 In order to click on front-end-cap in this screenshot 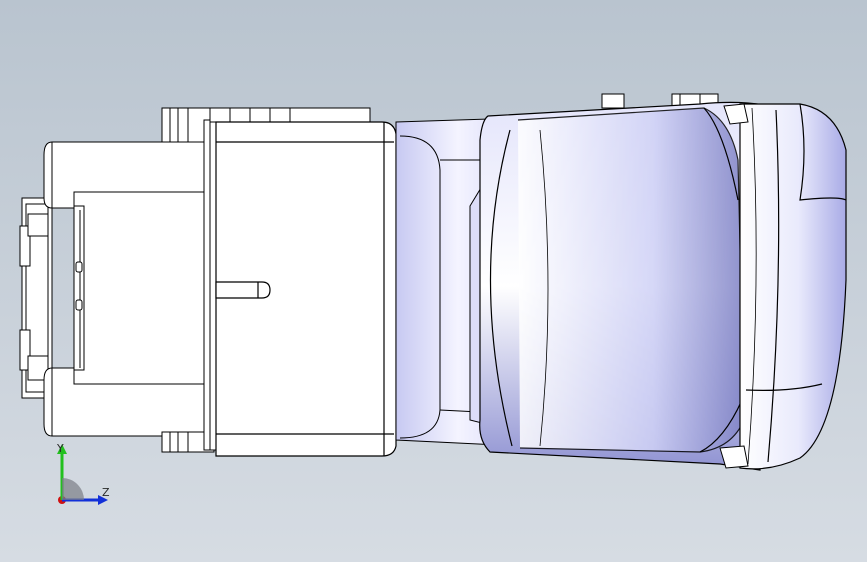, I will do `click(793, 286)`.